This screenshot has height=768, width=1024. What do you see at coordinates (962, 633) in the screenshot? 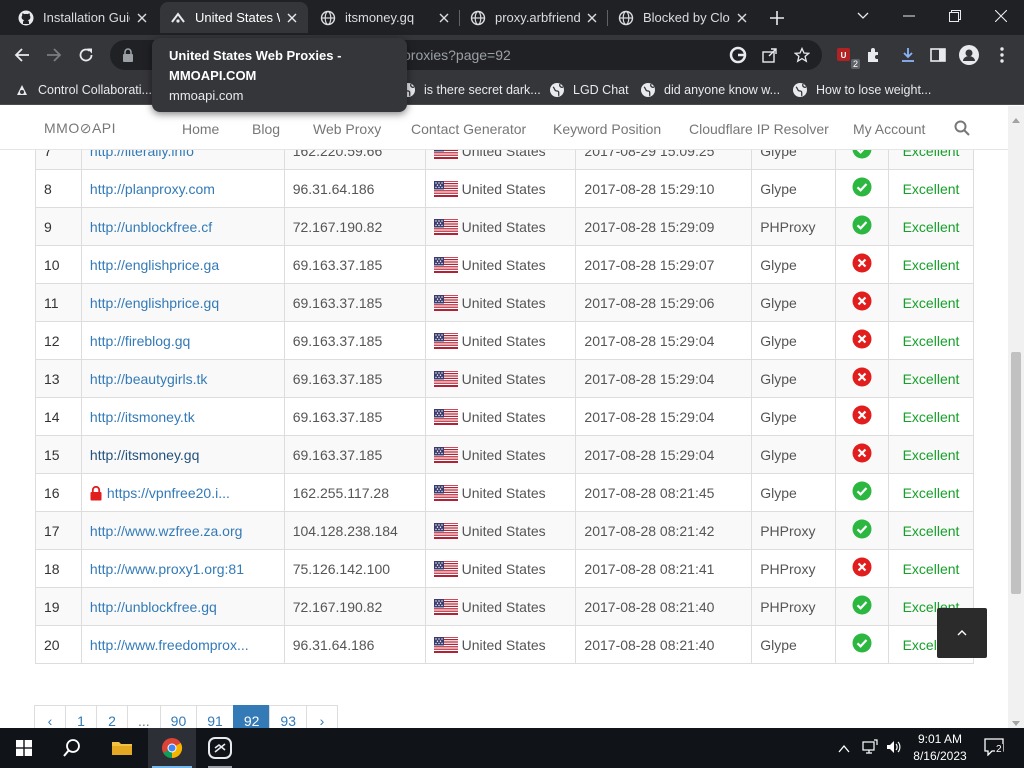
I see `scroll-to-top-button` at bounding box center [962, 633].